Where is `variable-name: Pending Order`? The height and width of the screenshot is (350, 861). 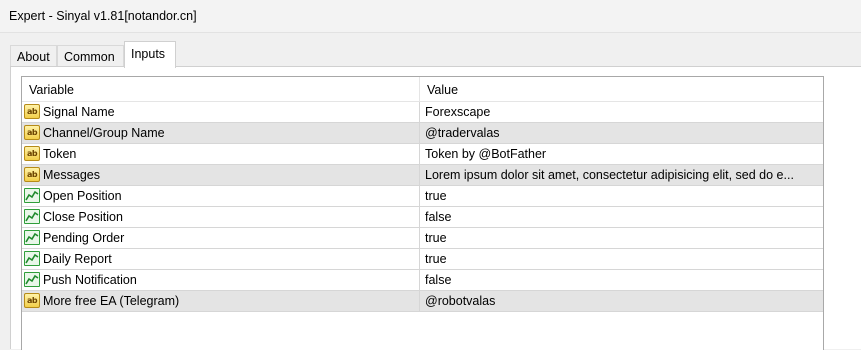
variable-name: Pending Order is located at coordinates (84, 238).